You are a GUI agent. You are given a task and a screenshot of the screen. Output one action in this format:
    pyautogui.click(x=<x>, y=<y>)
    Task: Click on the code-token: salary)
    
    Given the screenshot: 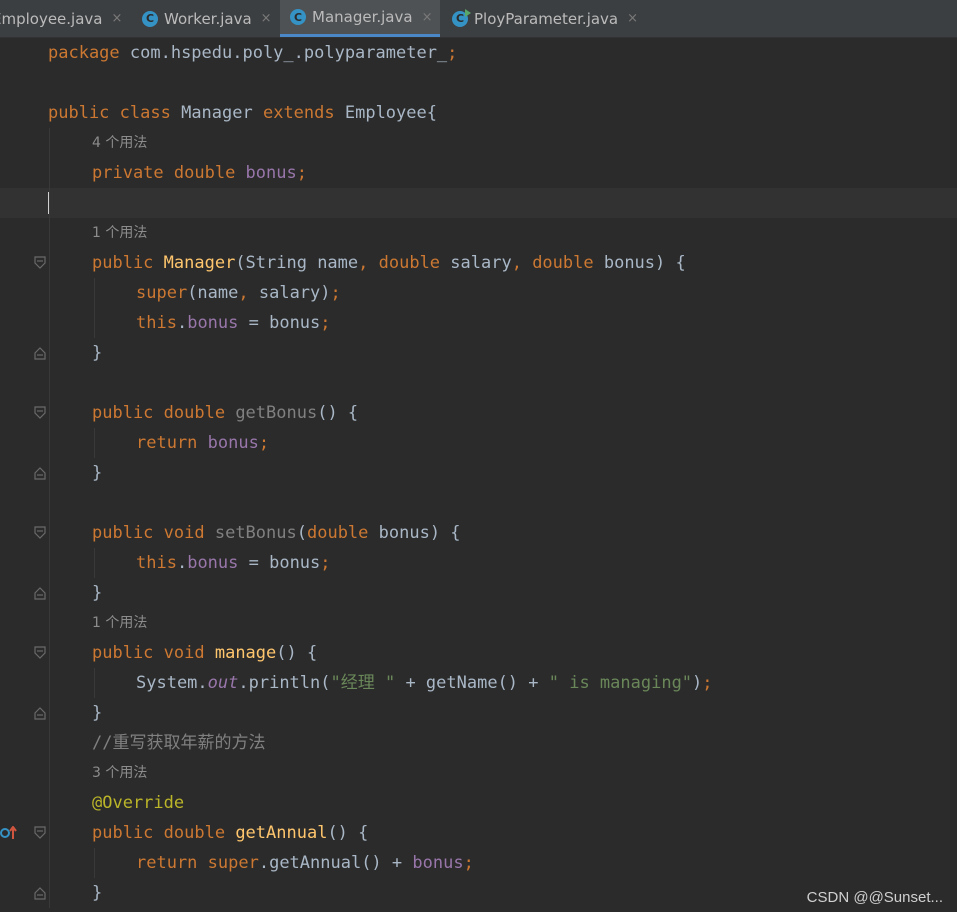 What is the action you would take?
    pyautogui.click(x=294, y=293)
    